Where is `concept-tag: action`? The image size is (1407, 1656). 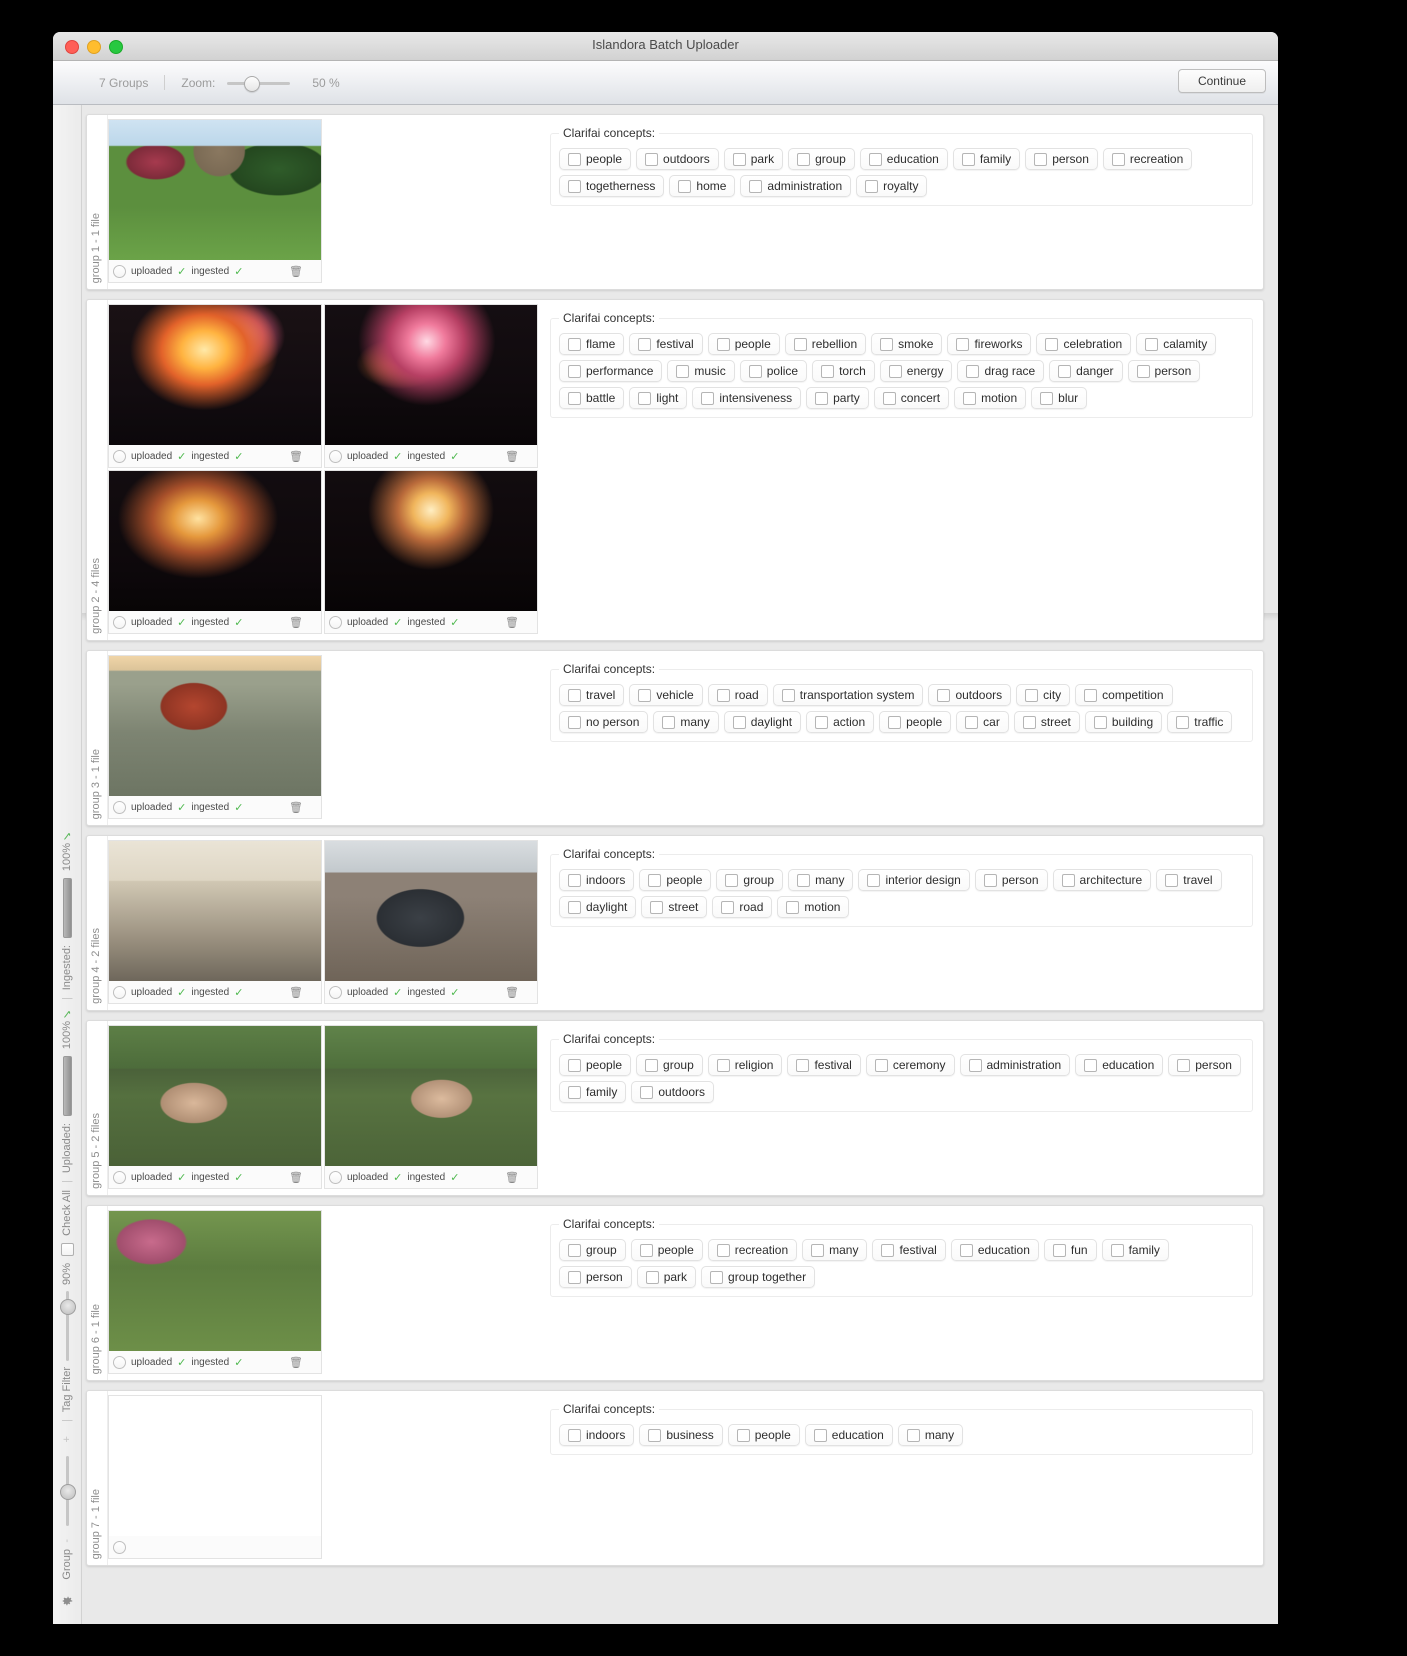 concept-tag: action is located at coordinates (840, 722).